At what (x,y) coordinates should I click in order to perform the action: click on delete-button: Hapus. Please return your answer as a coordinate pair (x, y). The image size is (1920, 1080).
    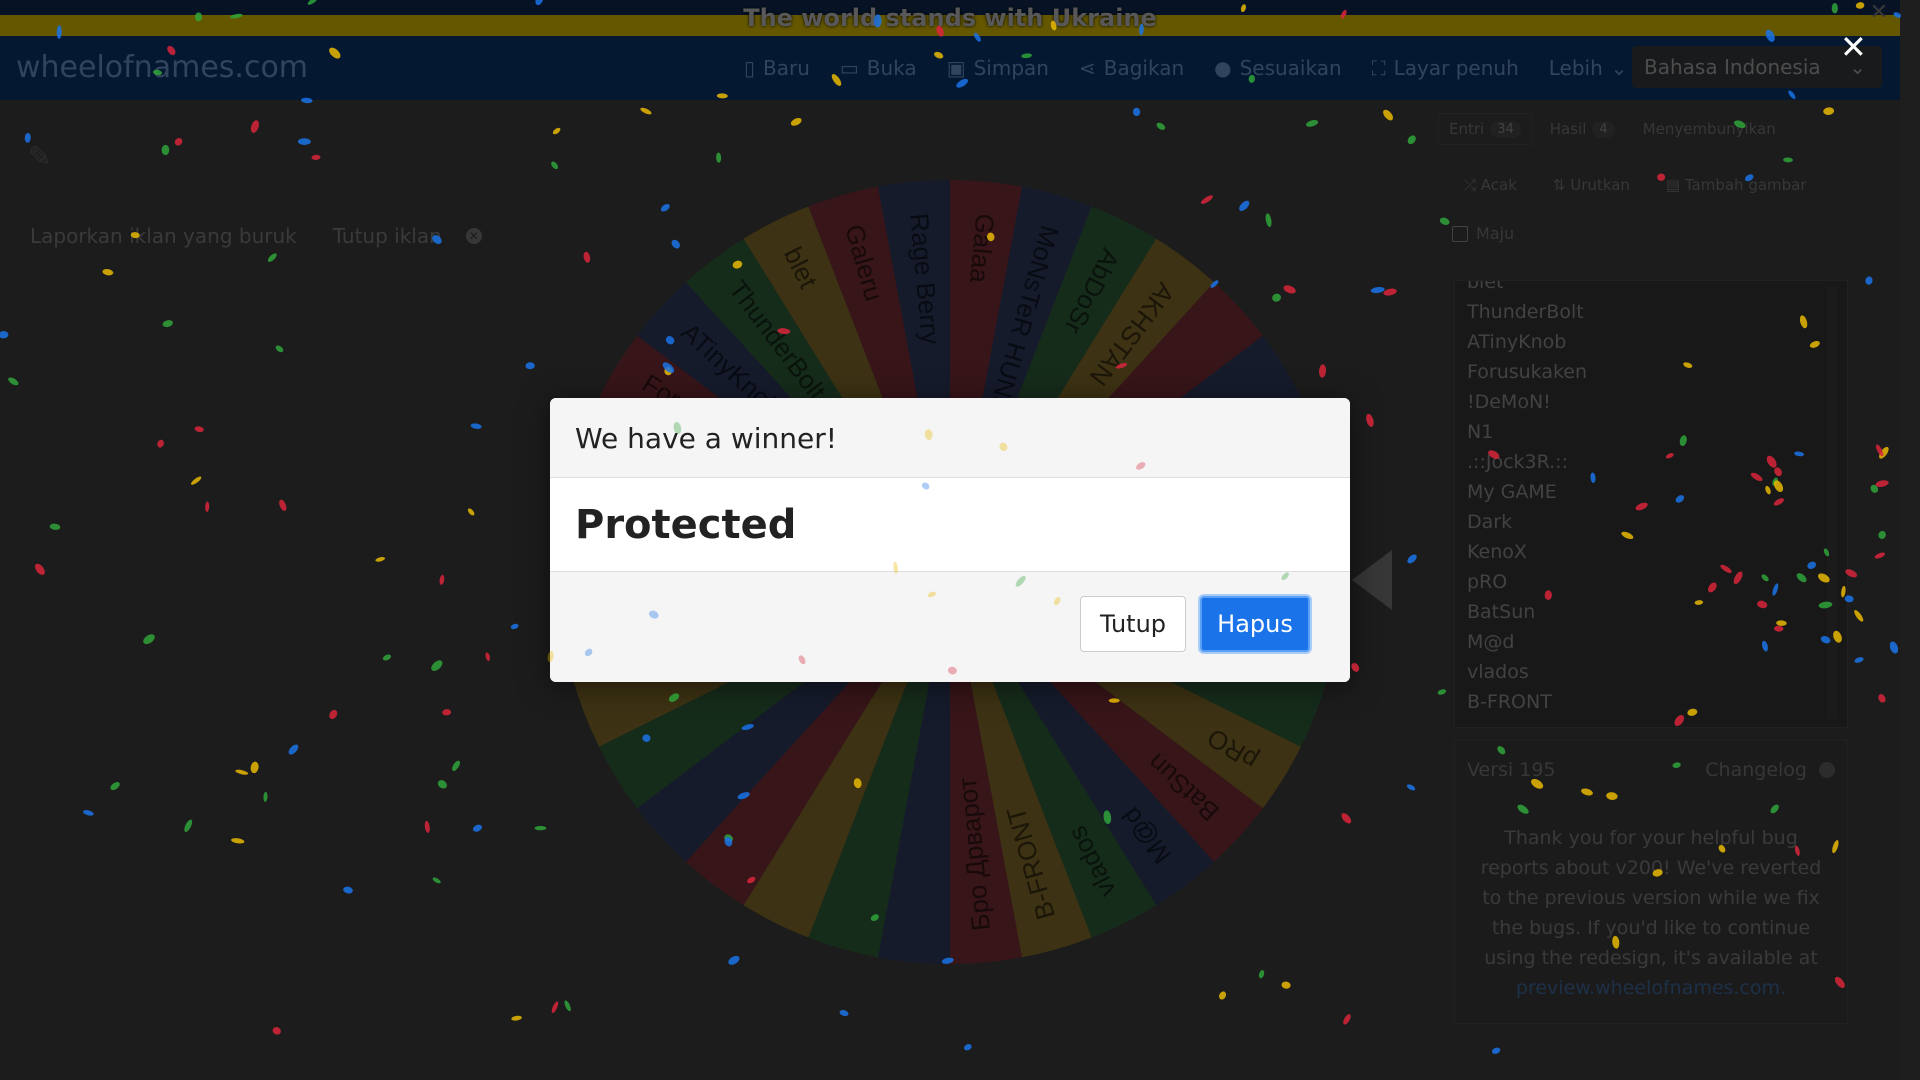
    Looking at the image, I should click on (1255, 624).